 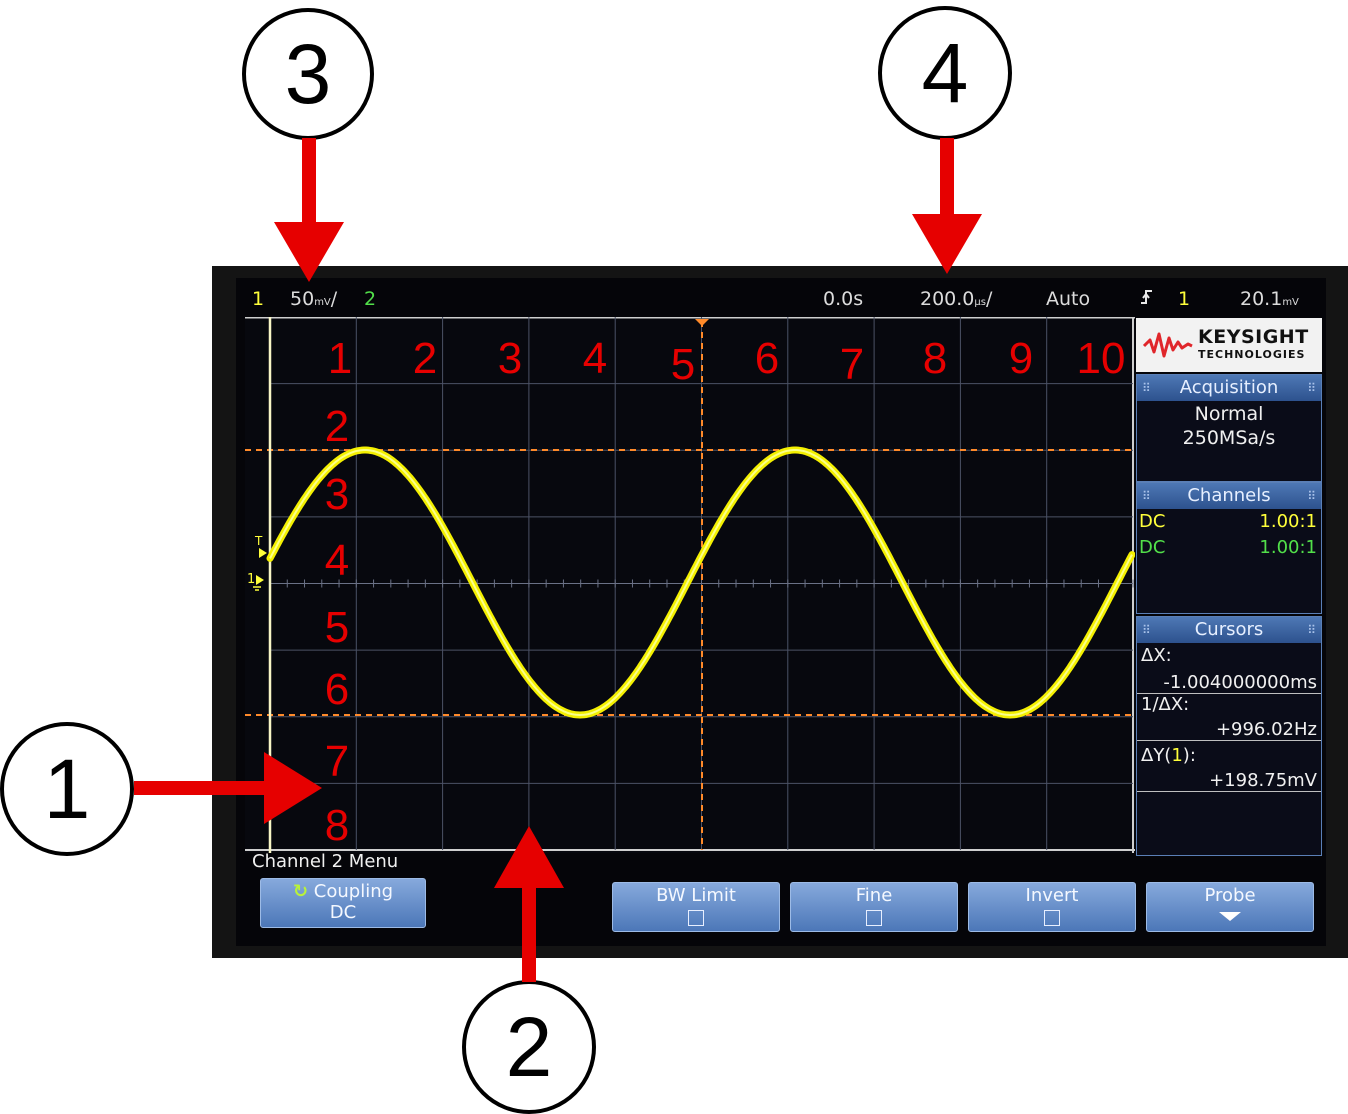 I want to click on column-label-3: 3, so click(x=510, y=358).